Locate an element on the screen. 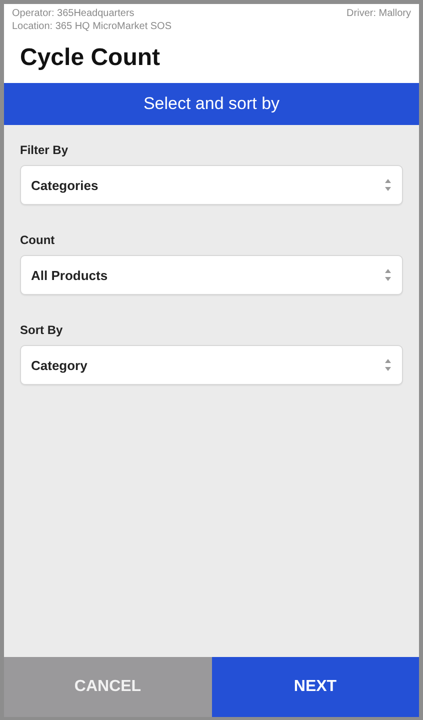 The width and height of the screenshot is (423, 720). select-field: All Products is located at coordinates (211, 275).